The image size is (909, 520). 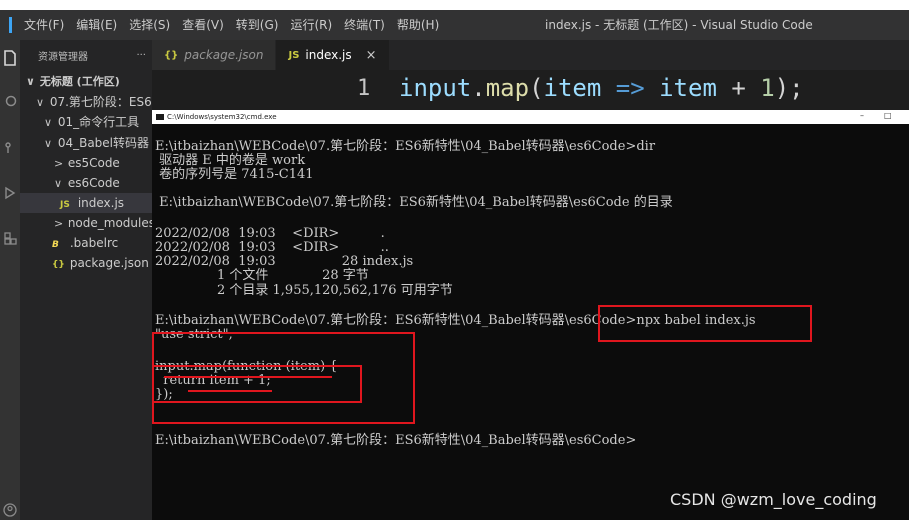 What do you see at coordinates (10, 280) in the screenshot?
I see `activity-bar` at bounding box center [10, 280].